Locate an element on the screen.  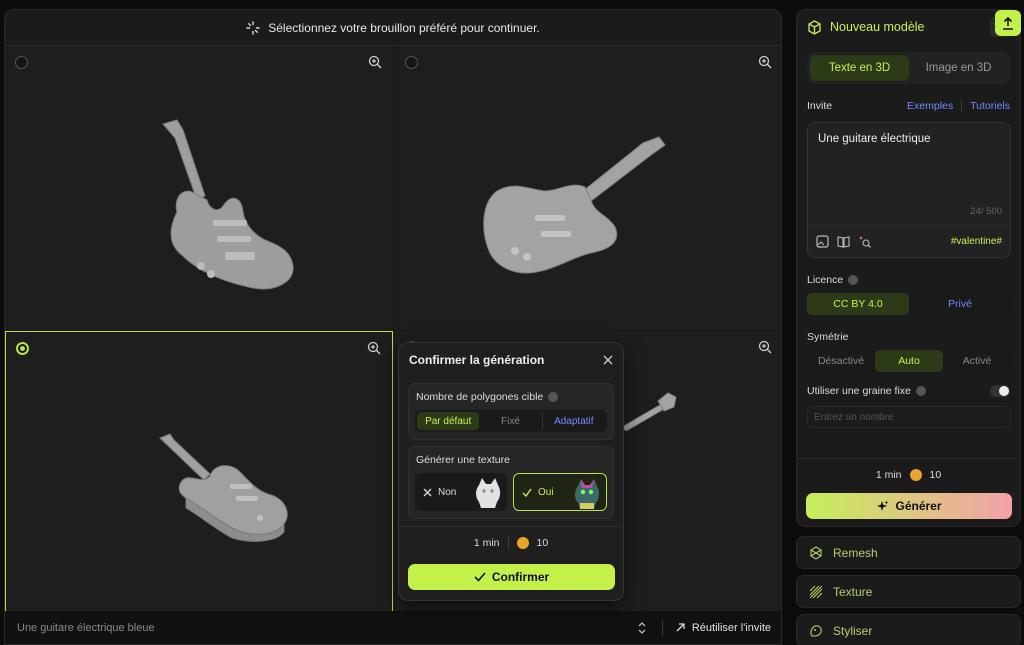
seed-label: Utiliser une graine fixe is located at coordinates (859, 391).